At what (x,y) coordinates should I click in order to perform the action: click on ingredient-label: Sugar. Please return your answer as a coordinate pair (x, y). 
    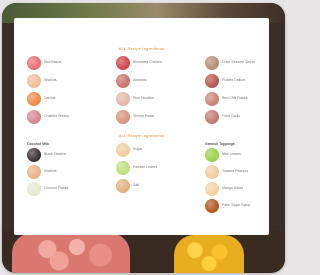
    Looking at the image, I should click on (138, 149).